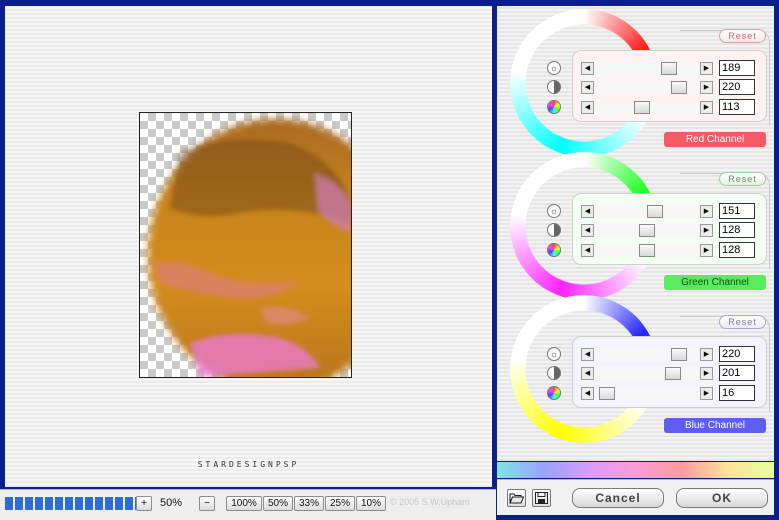 This screenshot has width=779, height=520. I want to click on green-brightness-row: ☼ ◀ ▶ 151, so click(658, 211).